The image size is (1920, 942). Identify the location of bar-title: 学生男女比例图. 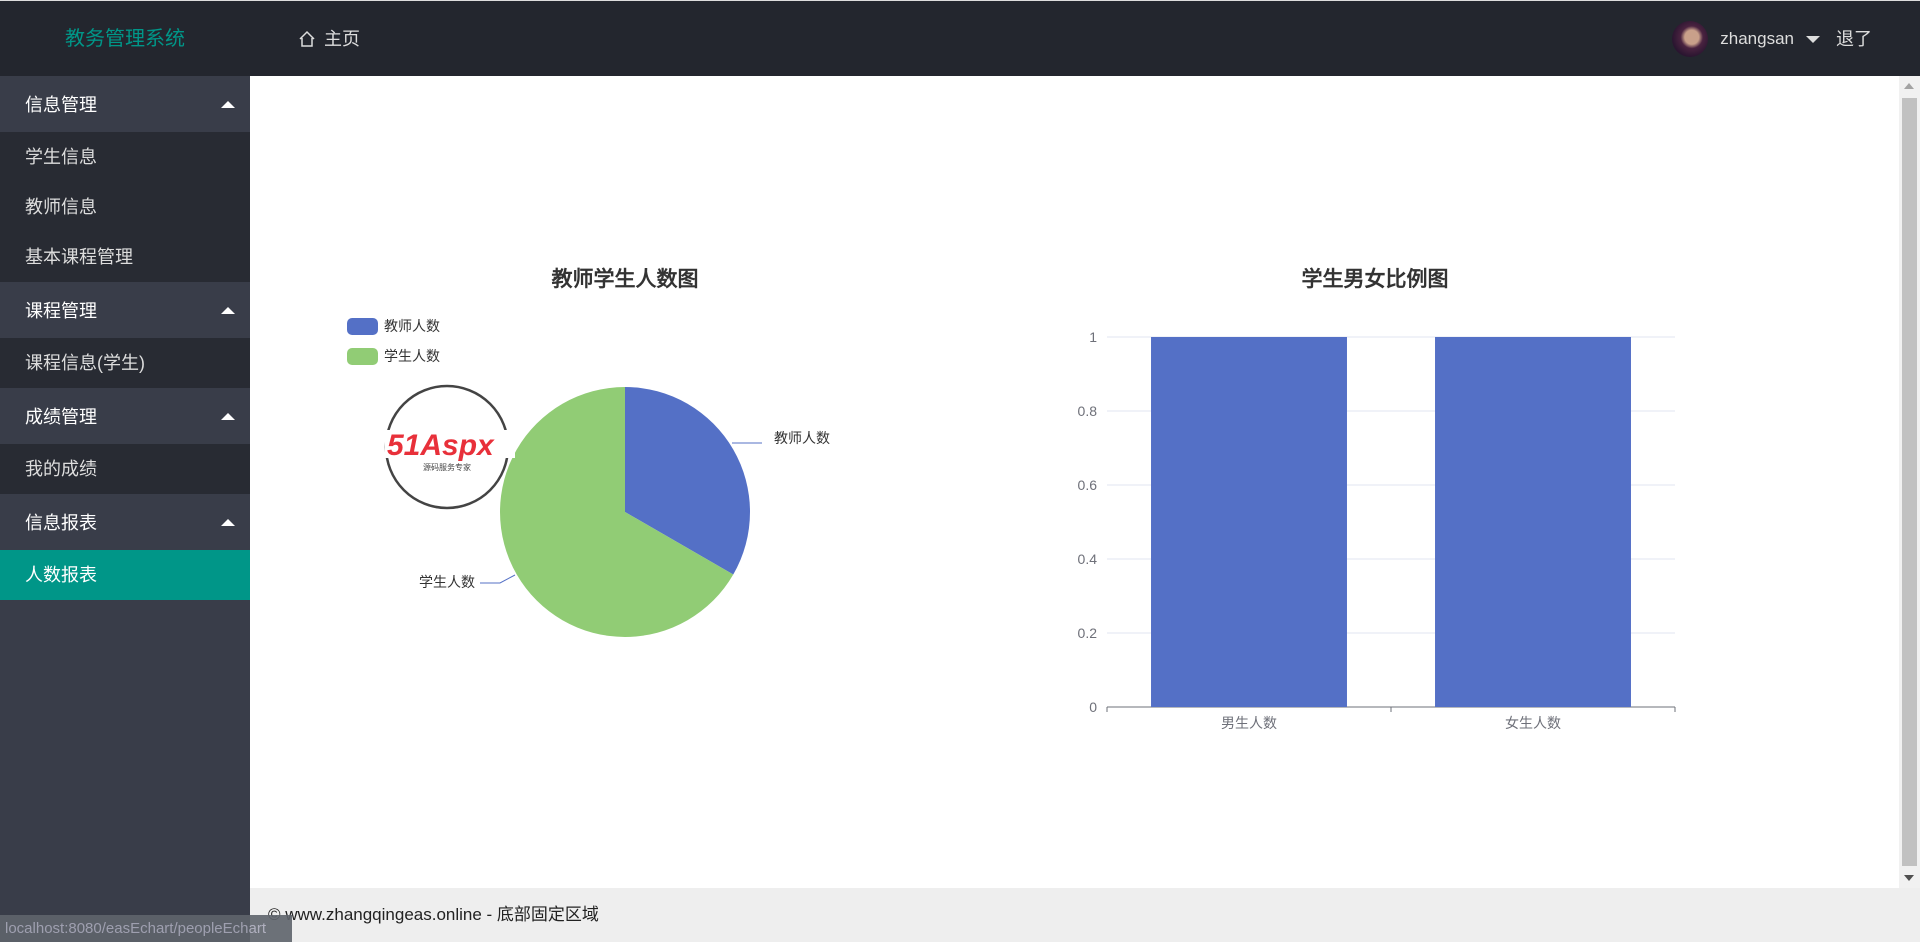
(1375, 279).